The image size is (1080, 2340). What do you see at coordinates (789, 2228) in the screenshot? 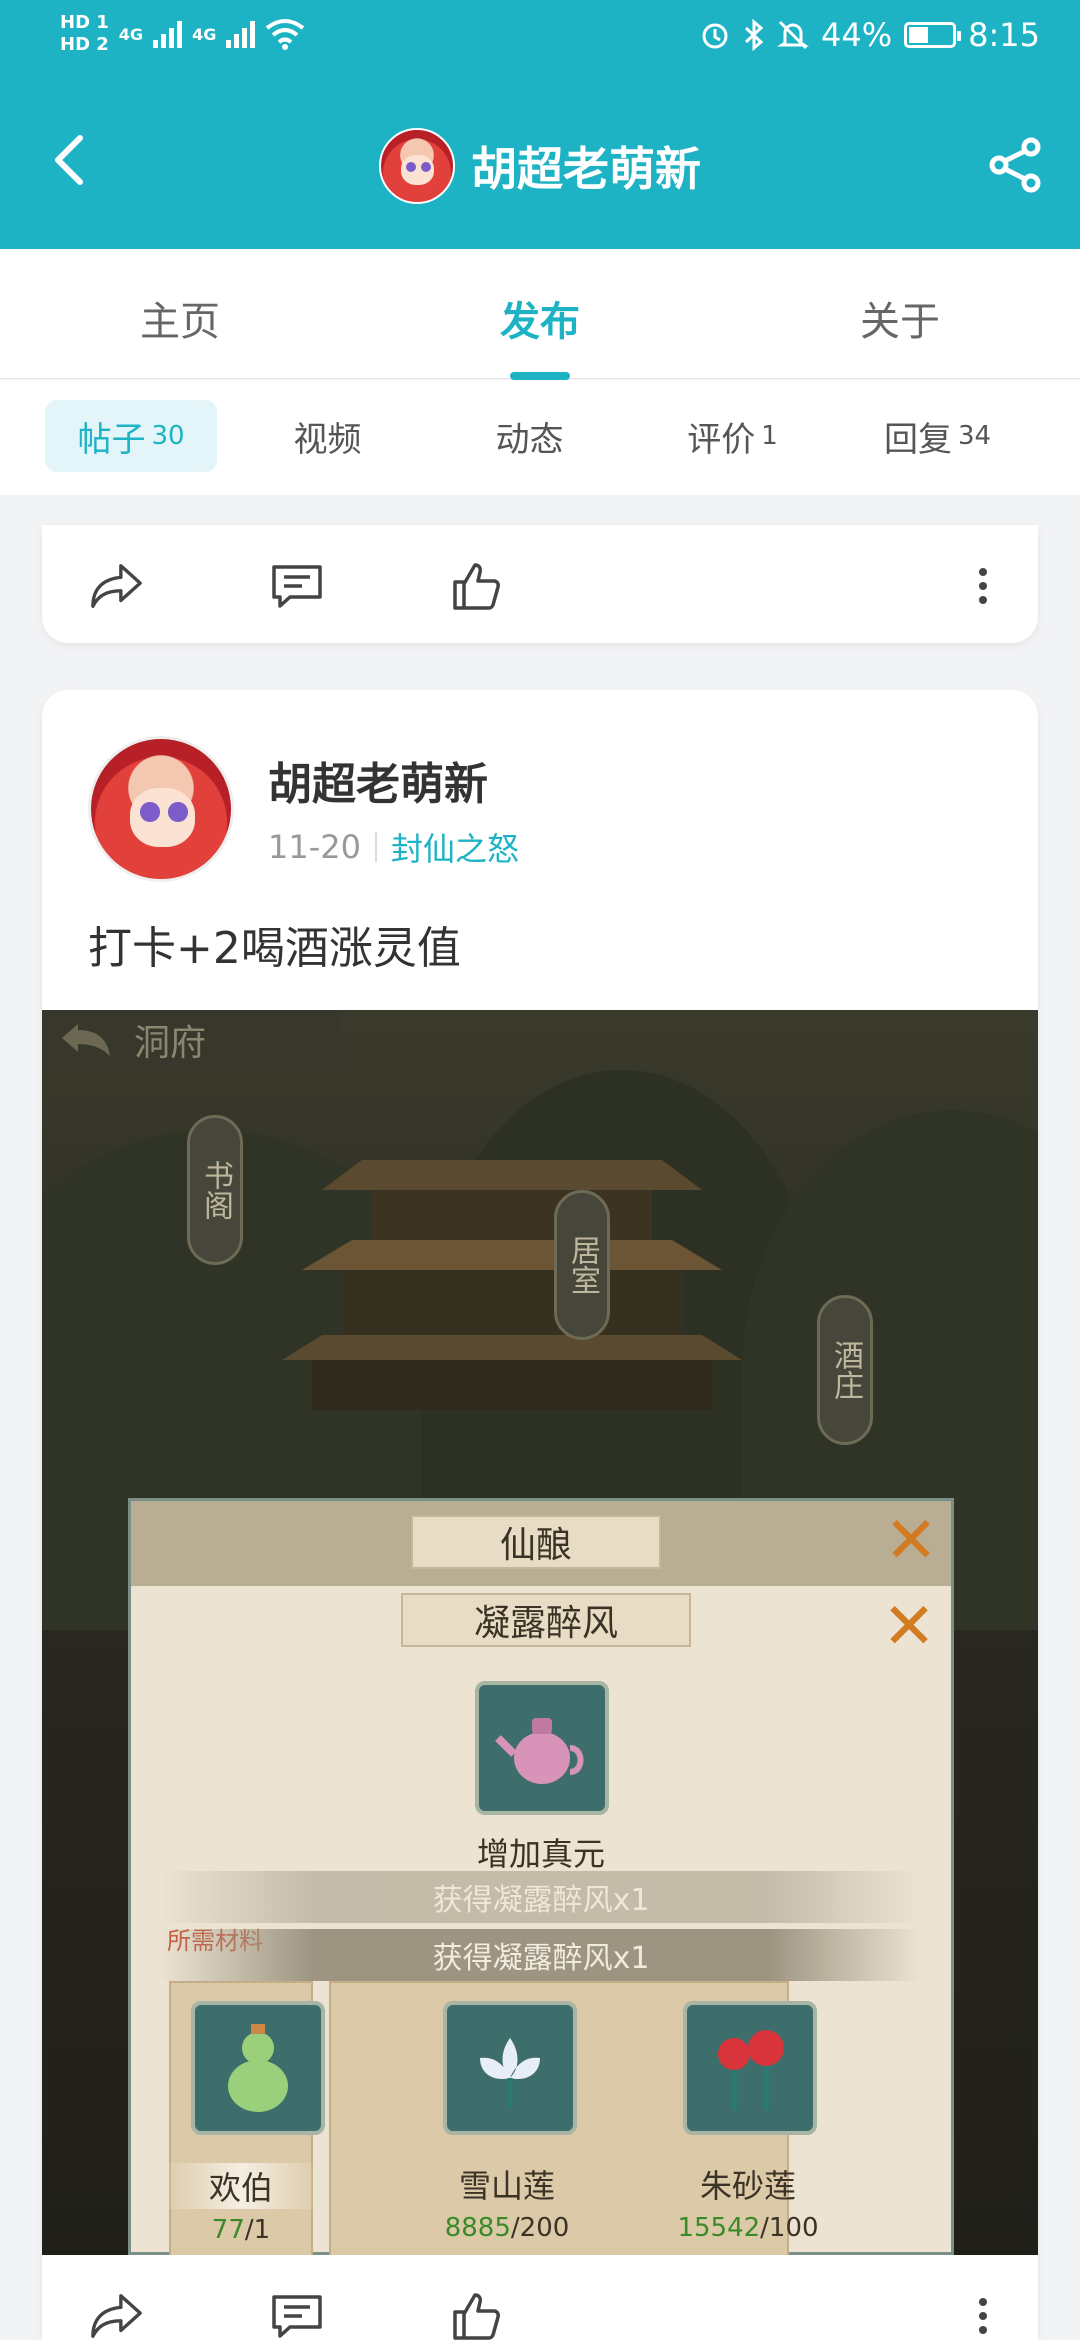
I see `material-need: /100` at bounding box center [789, 2228].